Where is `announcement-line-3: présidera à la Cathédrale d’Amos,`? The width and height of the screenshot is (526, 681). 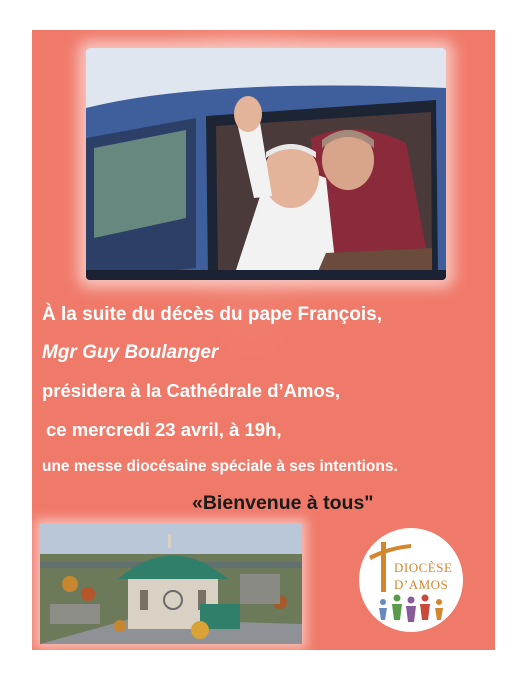
announcement-line-3: présidera à la Cathédrale d’Amos, is located at coordinates (191, 390).